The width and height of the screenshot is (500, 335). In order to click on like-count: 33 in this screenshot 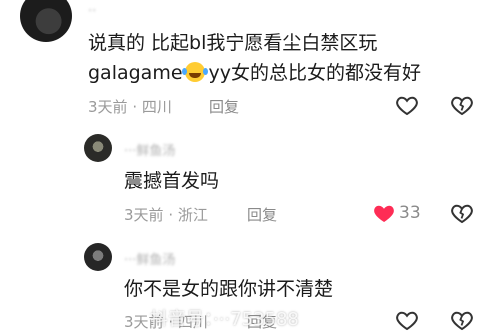, I will do `click(410, 213)`.